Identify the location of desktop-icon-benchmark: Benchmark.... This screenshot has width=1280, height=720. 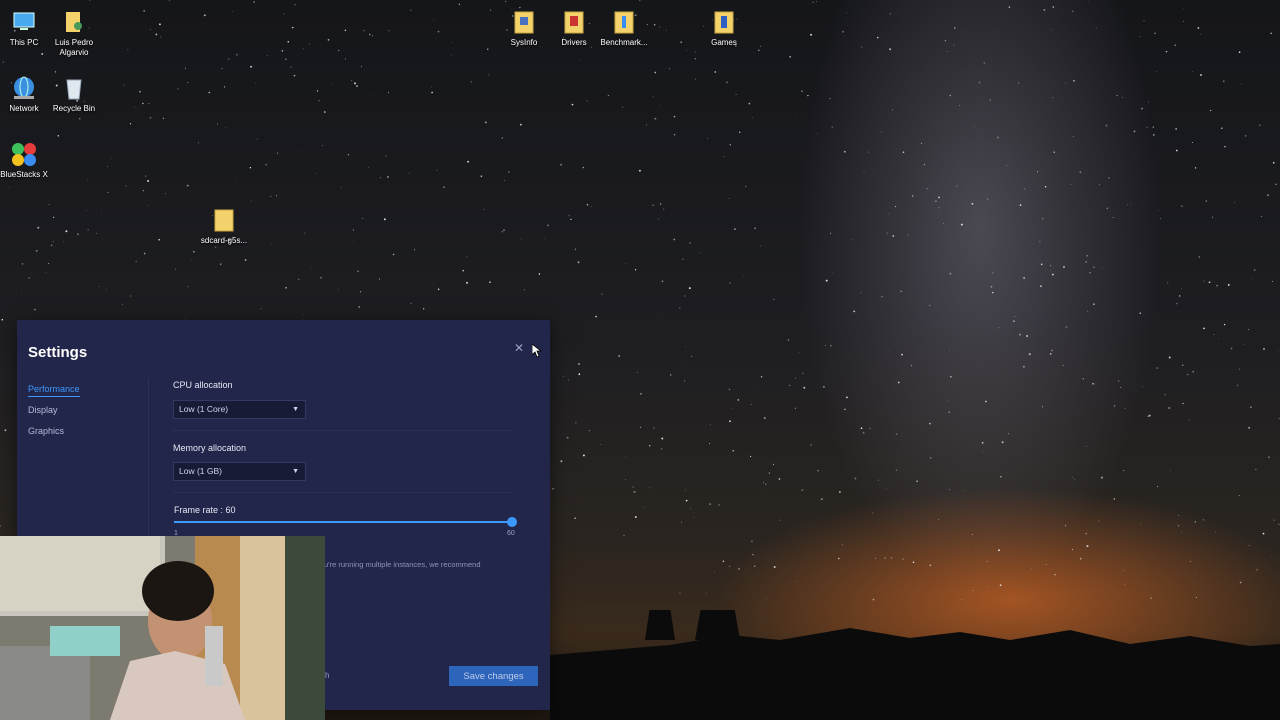
(624, 28).